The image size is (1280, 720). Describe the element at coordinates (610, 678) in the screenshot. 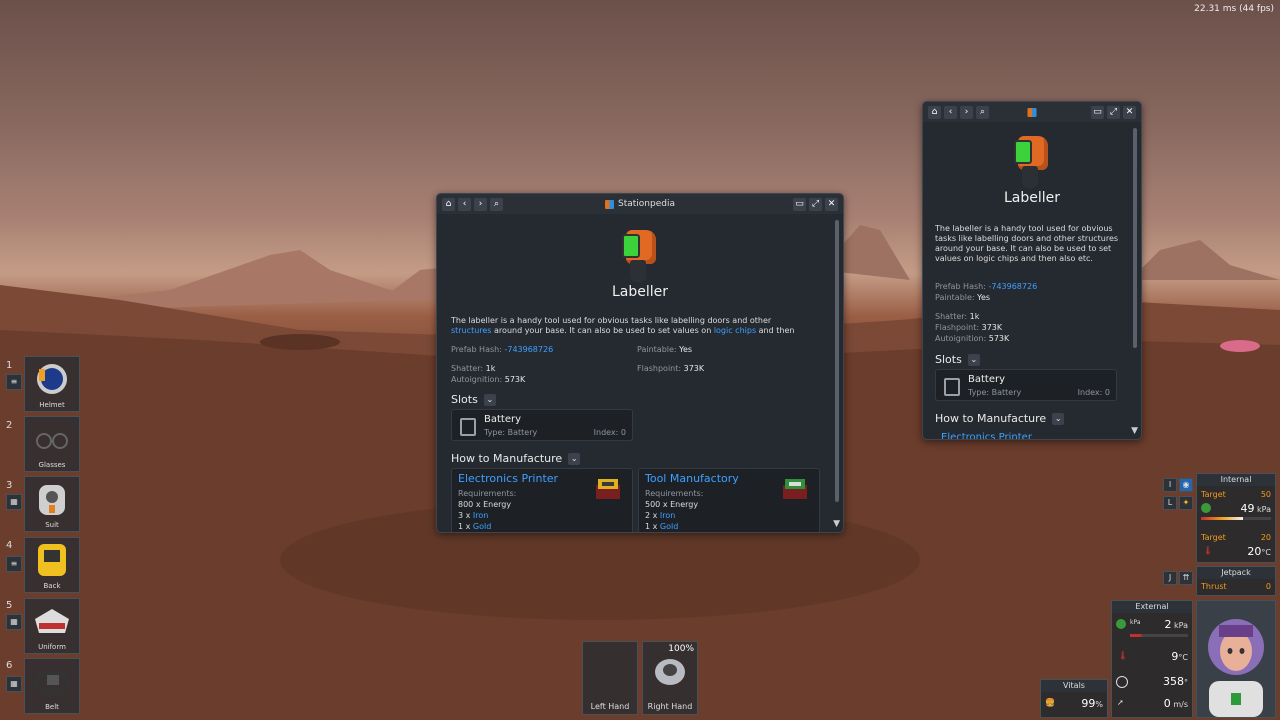

I see `left-hand-slot: Left Hand` at that location.